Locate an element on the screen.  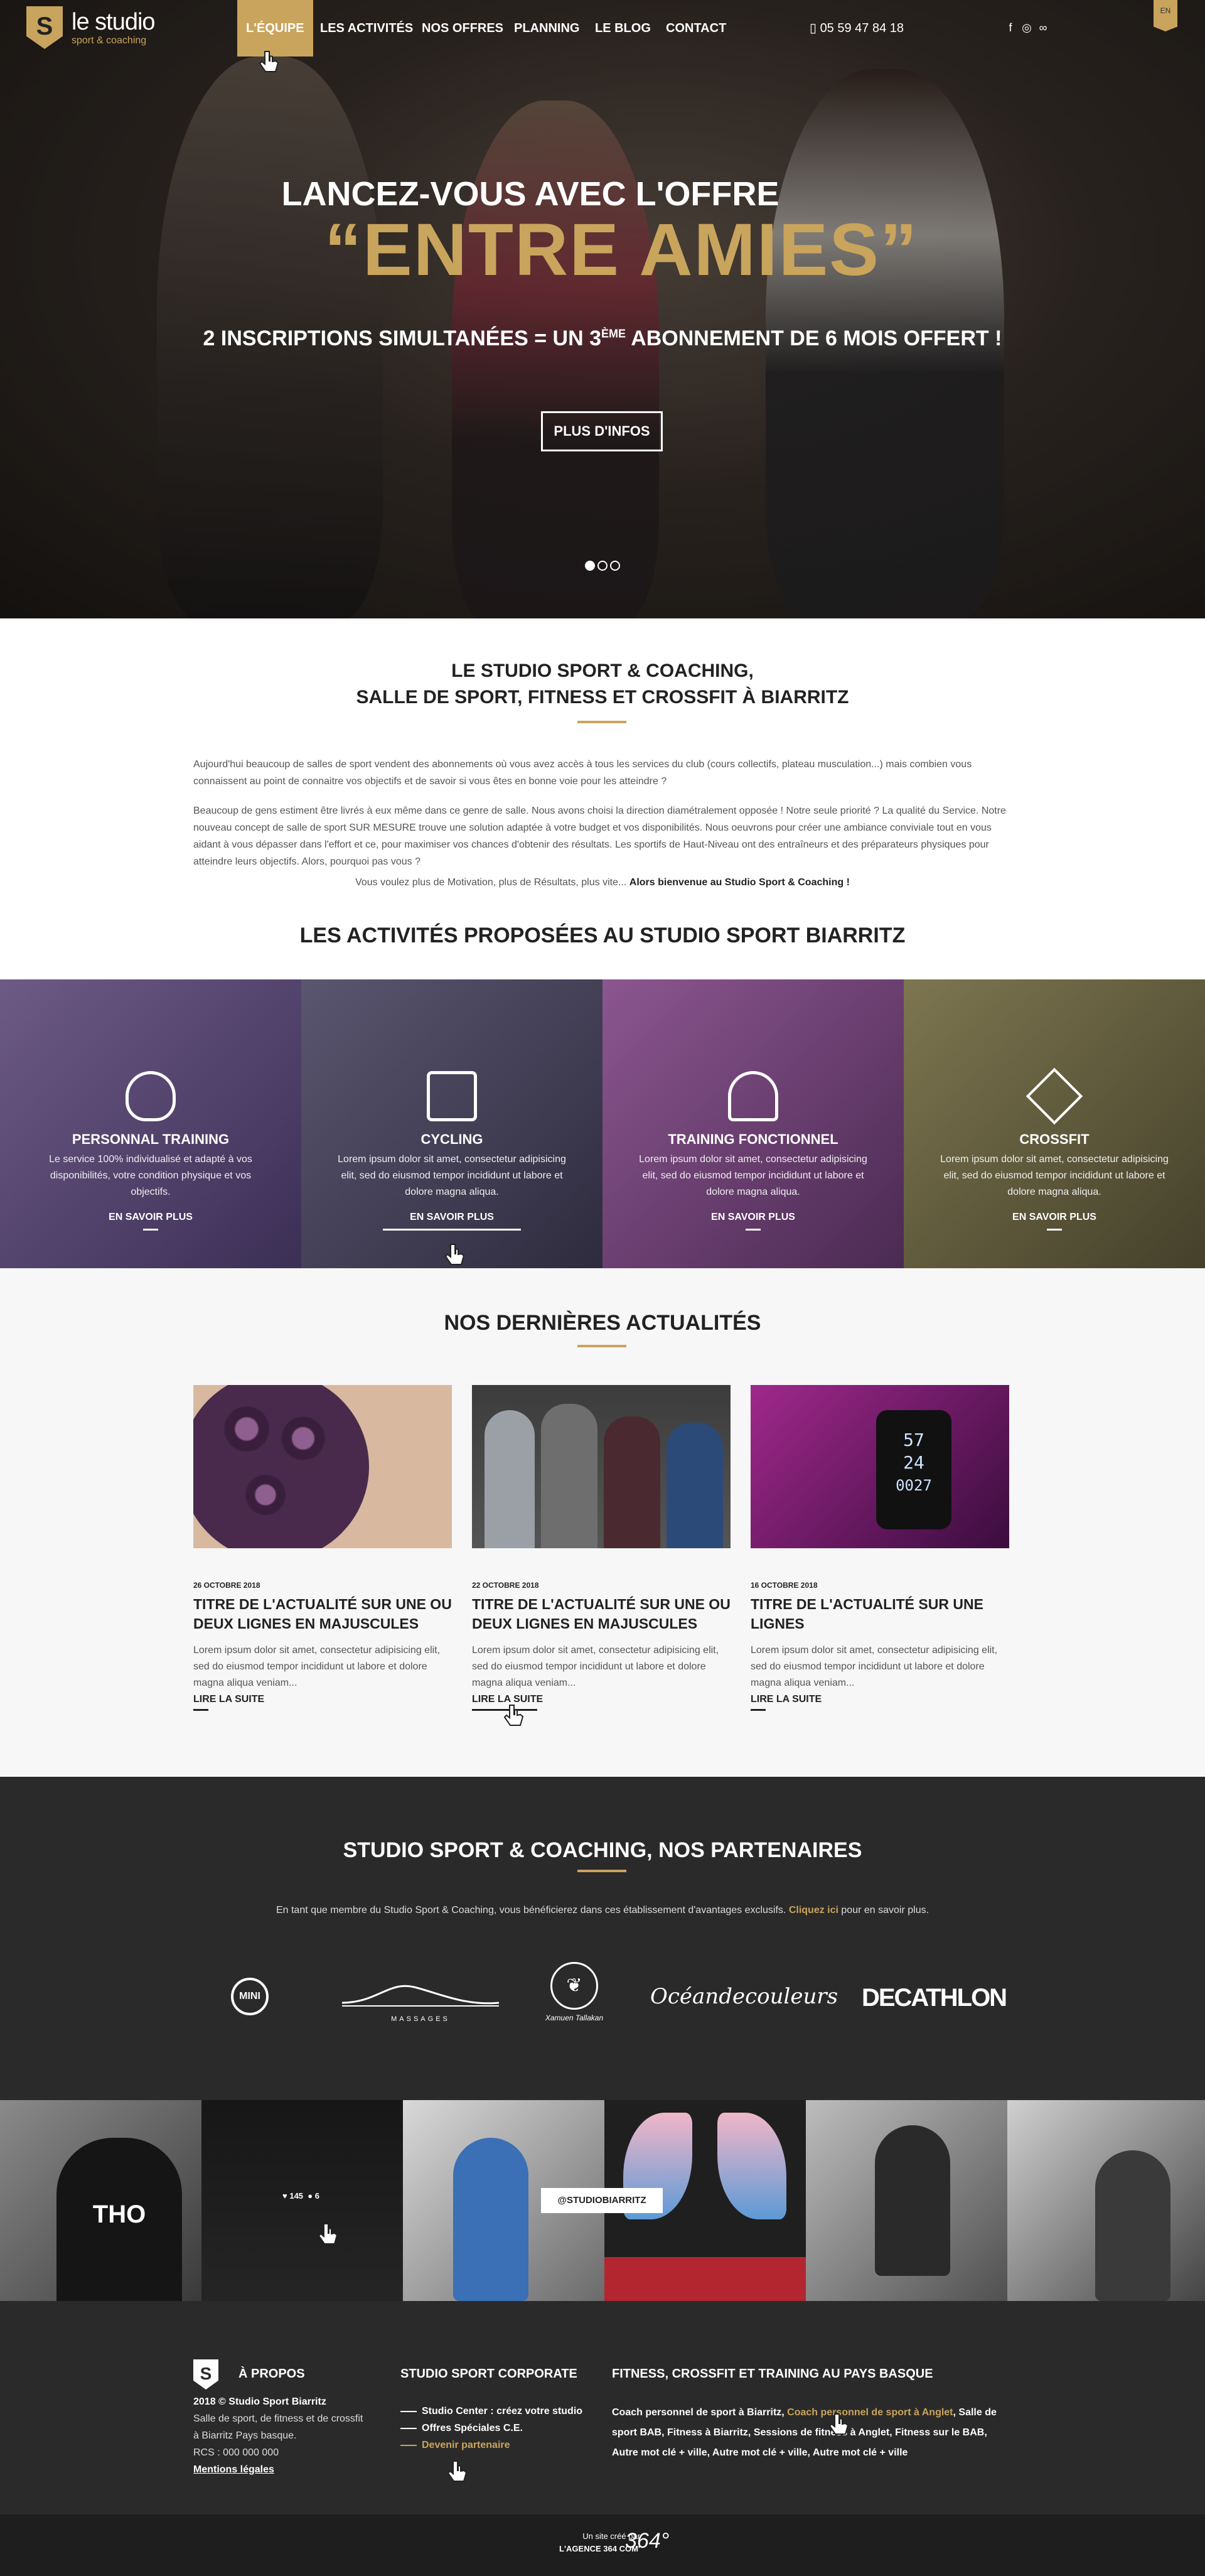
footer-seo-link-anglet: Coach personnel de sport à Anglet is located at coordinates (870, 2412).